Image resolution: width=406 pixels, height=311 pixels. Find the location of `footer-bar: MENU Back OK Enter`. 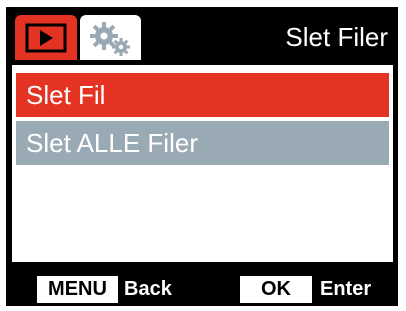

footer-bar: MENU Back OK Enter is located at coordinates (202, 285).